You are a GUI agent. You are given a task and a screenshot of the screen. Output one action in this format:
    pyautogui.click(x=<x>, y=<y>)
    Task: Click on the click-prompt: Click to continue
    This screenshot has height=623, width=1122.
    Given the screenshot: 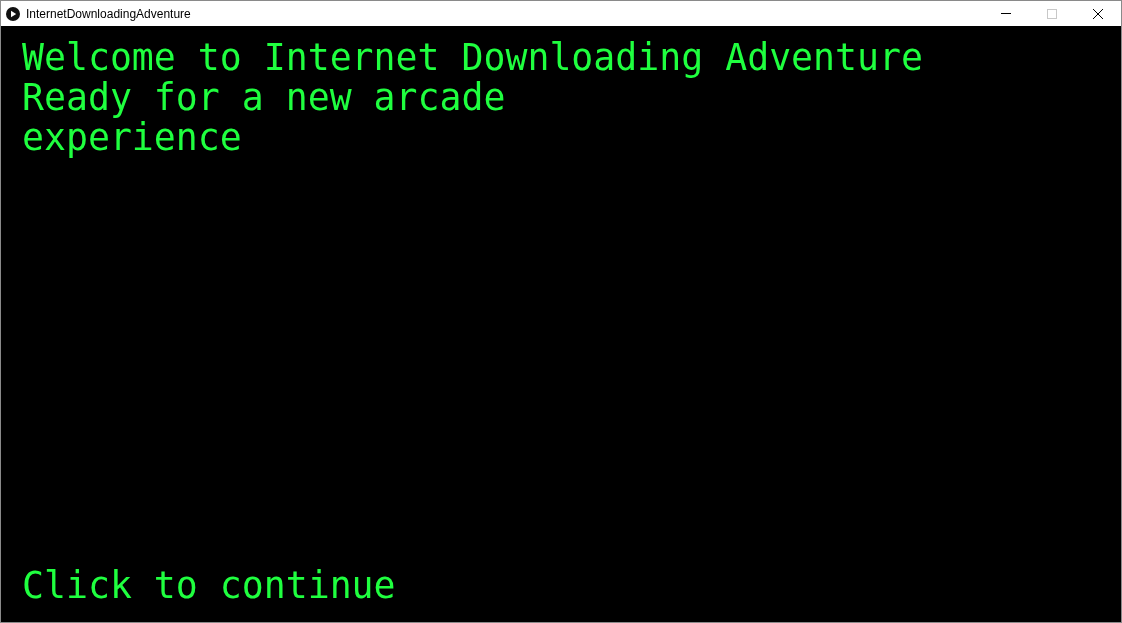 What is the action you would take?
    pyautogui.click(x=209, y=586)
    